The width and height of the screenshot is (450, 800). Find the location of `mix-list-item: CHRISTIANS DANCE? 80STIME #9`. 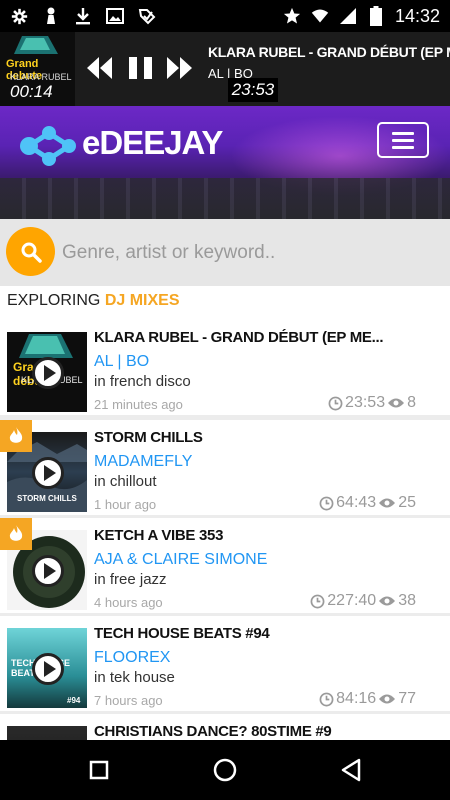

mix-list-item: CHRISTIANS DANCE? 80STIME #9 is located at coordinates (225, 727).